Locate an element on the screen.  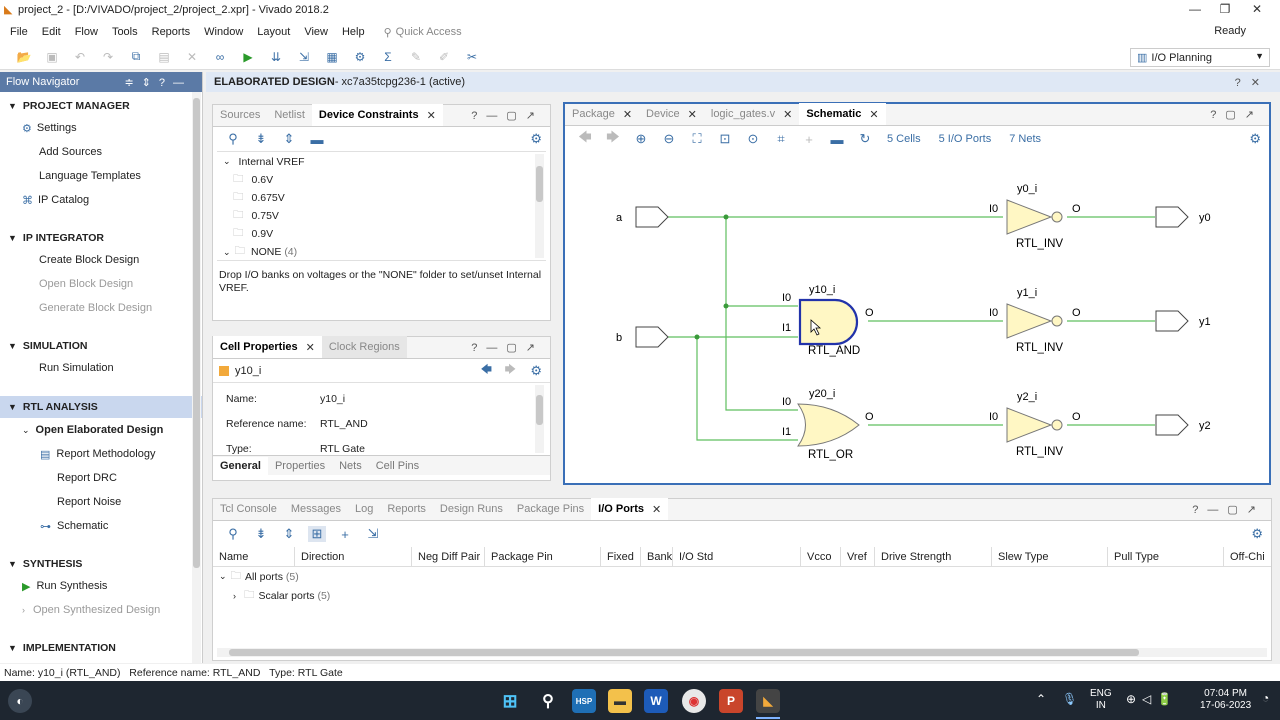
nets-count-link: 7 Nets is located at coordinates (1025, 139).